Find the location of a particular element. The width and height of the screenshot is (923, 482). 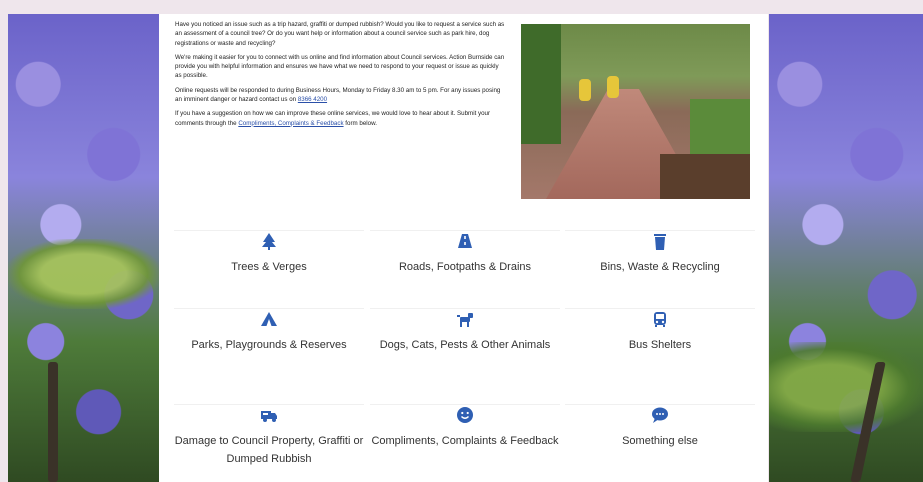

smiley-icon is located at coordinates (465, 415).